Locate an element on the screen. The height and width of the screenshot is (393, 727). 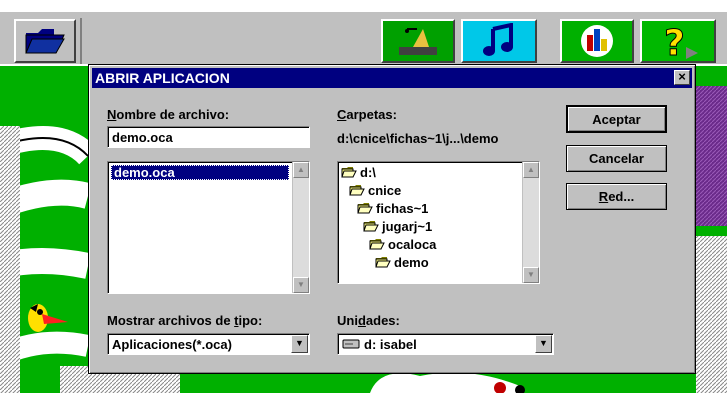
open-folder-button is located at coordinates (45, 41).